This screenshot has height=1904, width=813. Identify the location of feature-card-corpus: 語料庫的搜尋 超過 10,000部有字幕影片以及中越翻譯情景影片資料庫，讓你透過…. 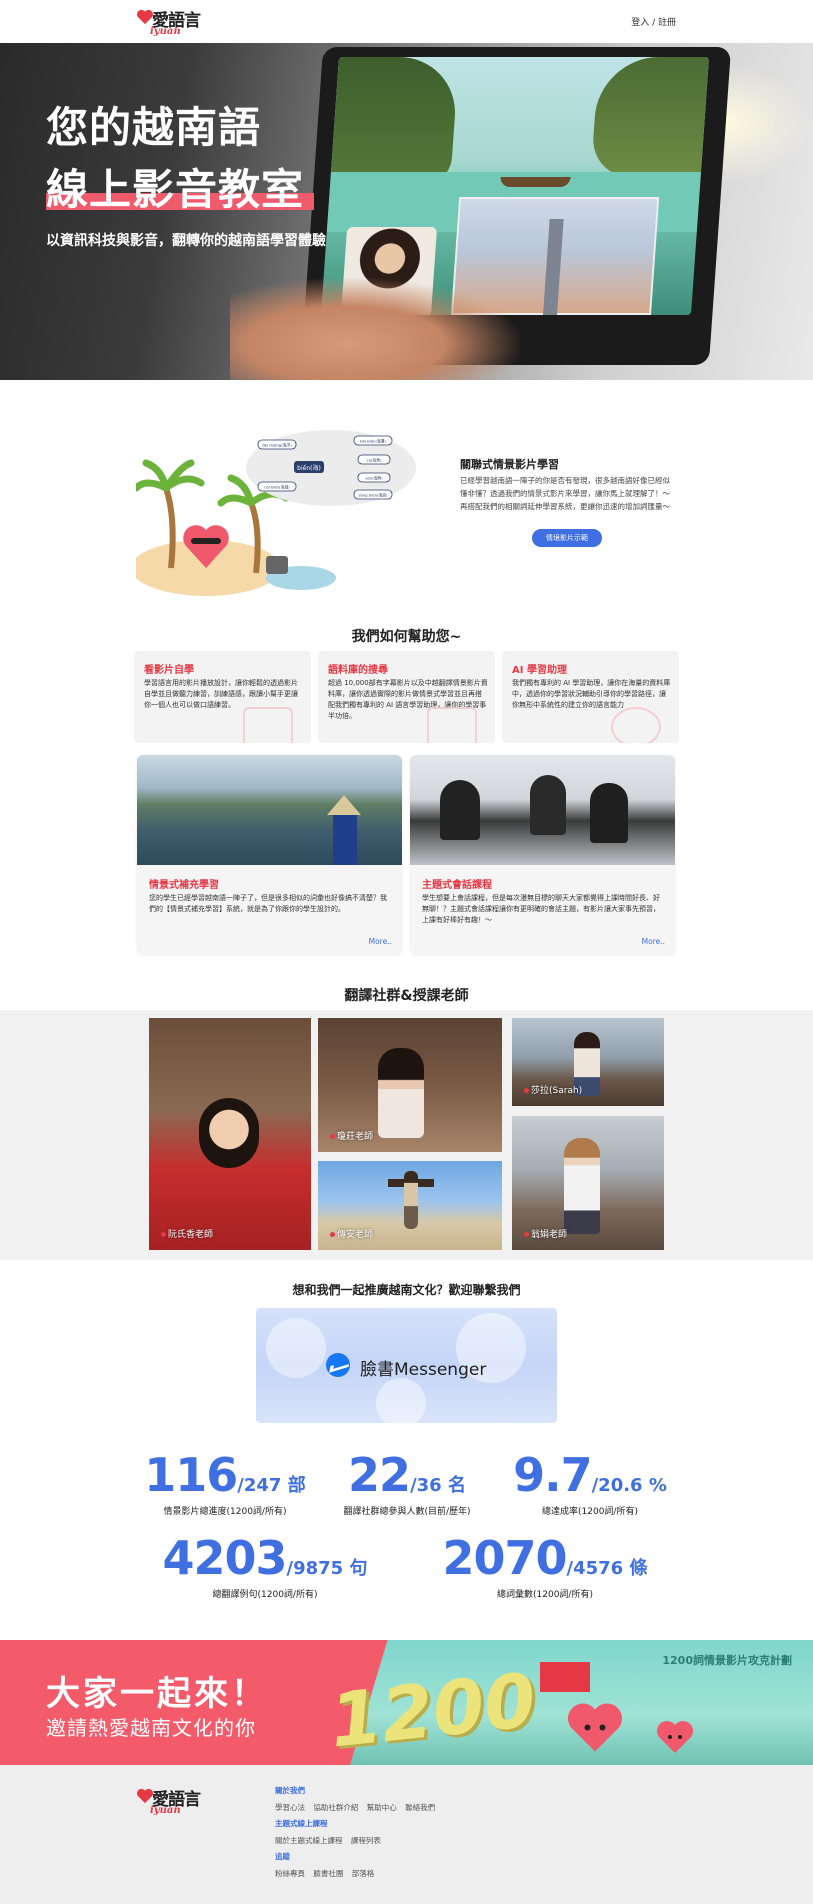
(406, 697).